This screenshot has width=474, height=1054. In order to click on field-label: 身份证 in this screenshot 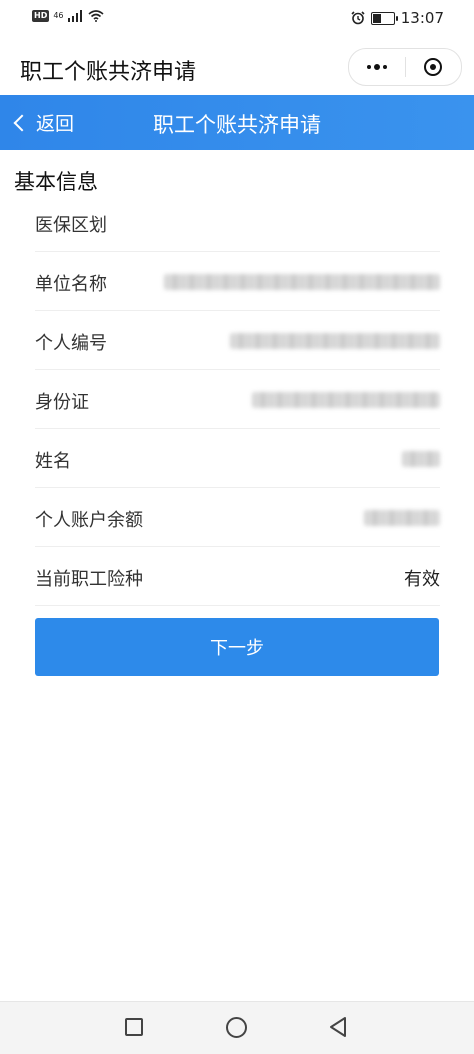, I will do `click(62, 402)`.